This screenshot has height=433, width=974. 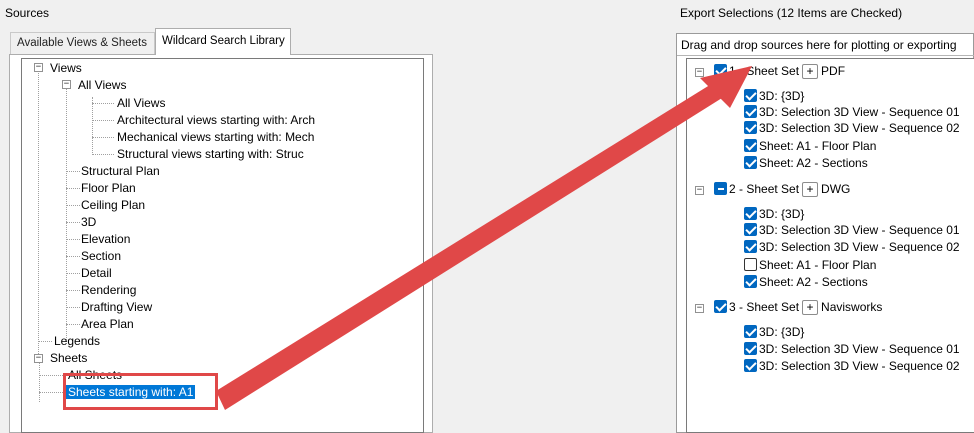 What do you see at coordinates (66, 84) in the screenshot?
I see `collapse-all-views-icon: −` at bounding box center [66, 84].